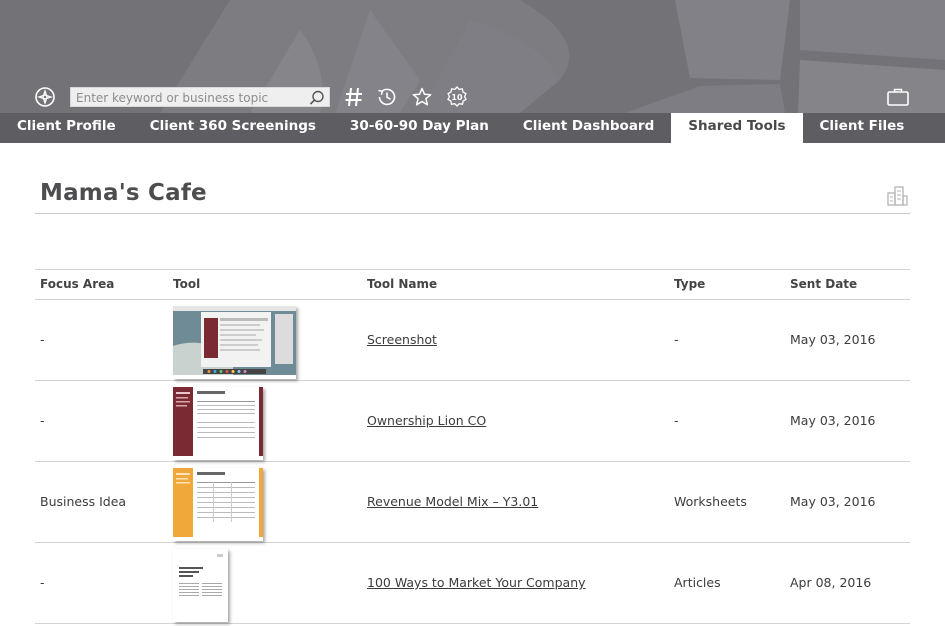  I want to click on header-sent-date: Sent Date, so click(824, 284).